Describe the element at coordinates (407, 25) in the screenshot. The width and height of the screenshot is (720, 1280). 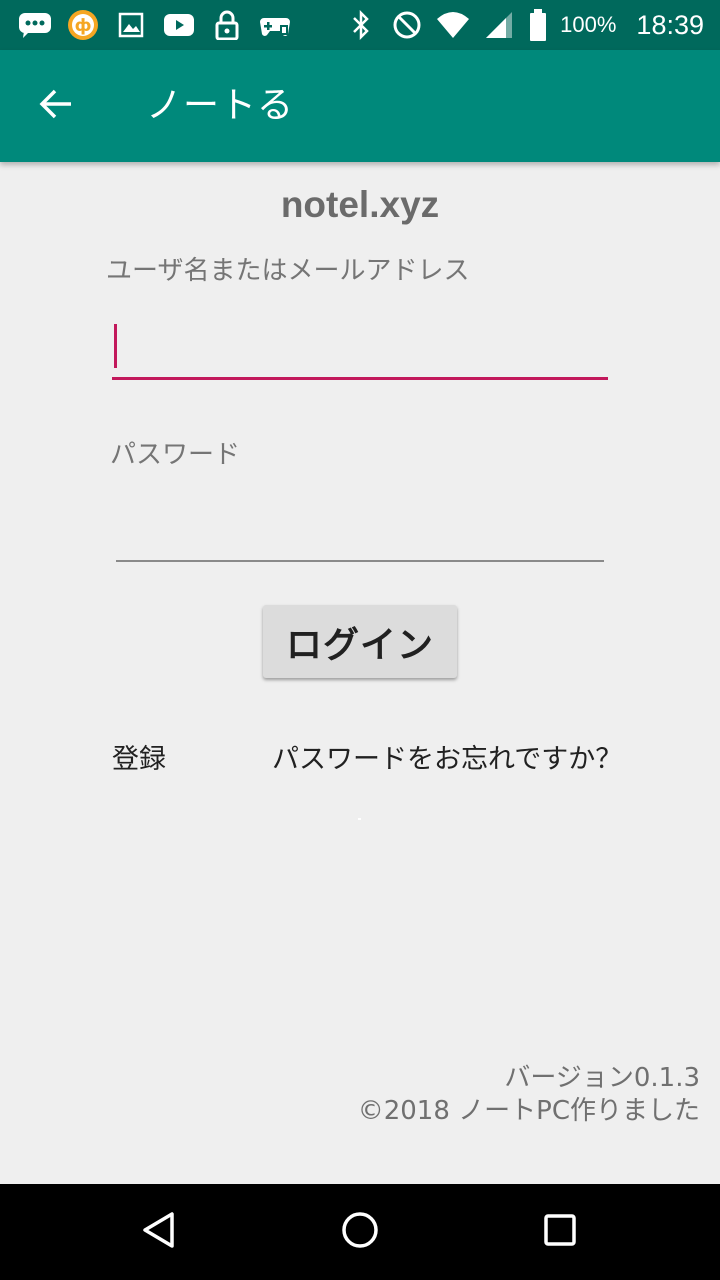
I see `do-not-disturb-icon` at that location.